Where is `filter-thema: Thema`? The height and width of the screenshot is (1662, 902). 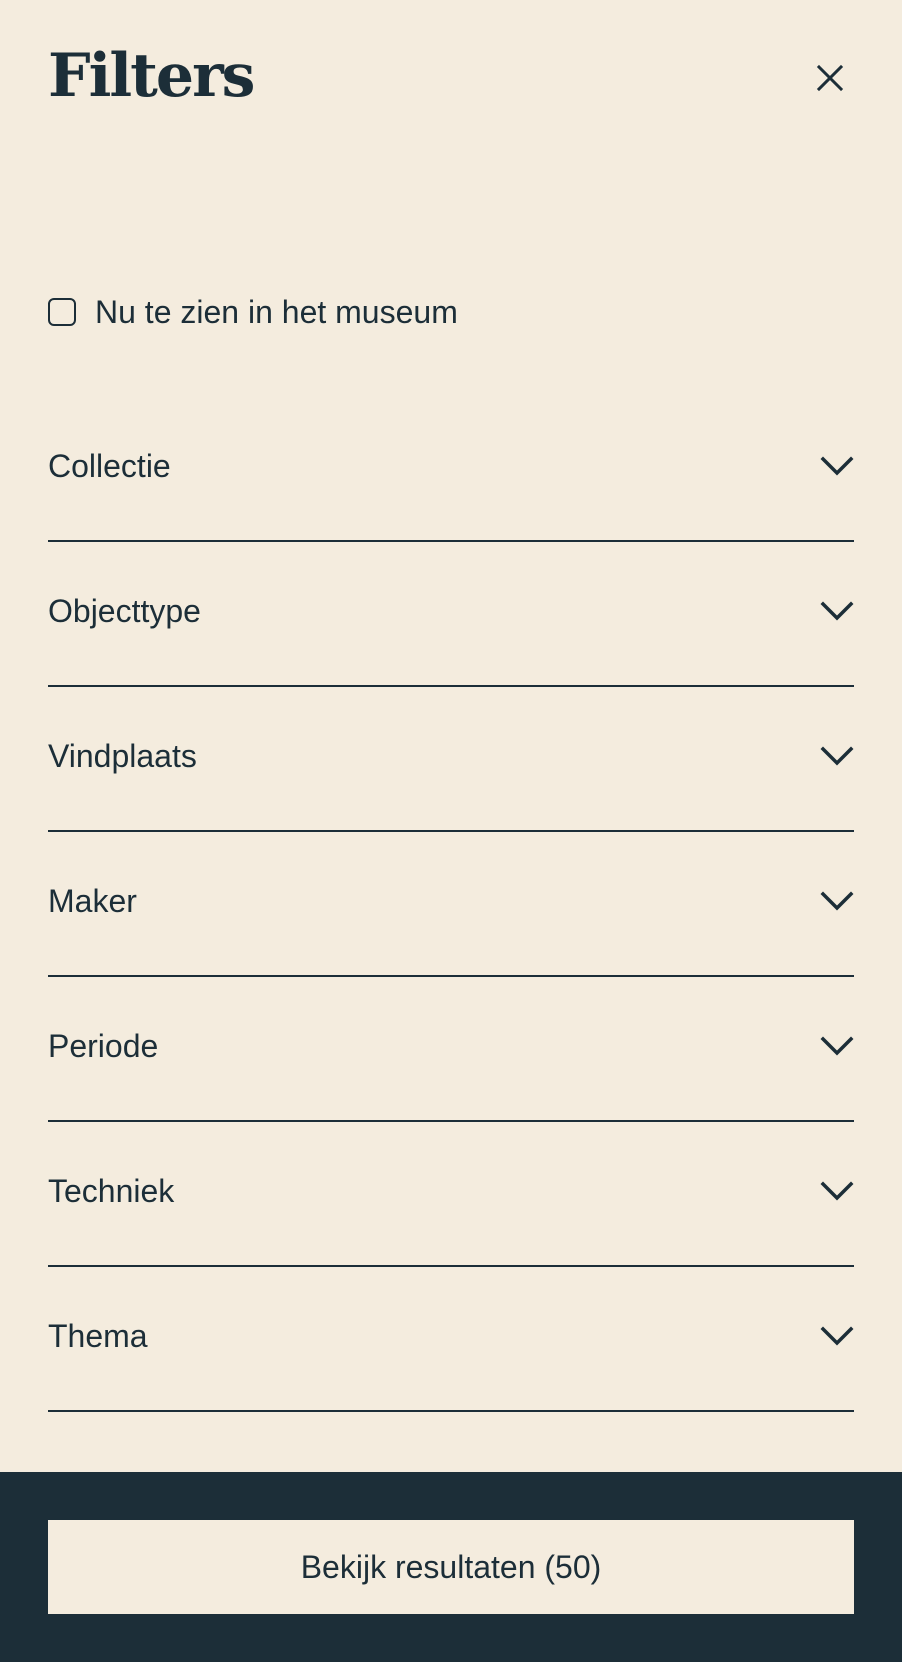
filter-thema: Thema is located at coordinates (451, 1339).